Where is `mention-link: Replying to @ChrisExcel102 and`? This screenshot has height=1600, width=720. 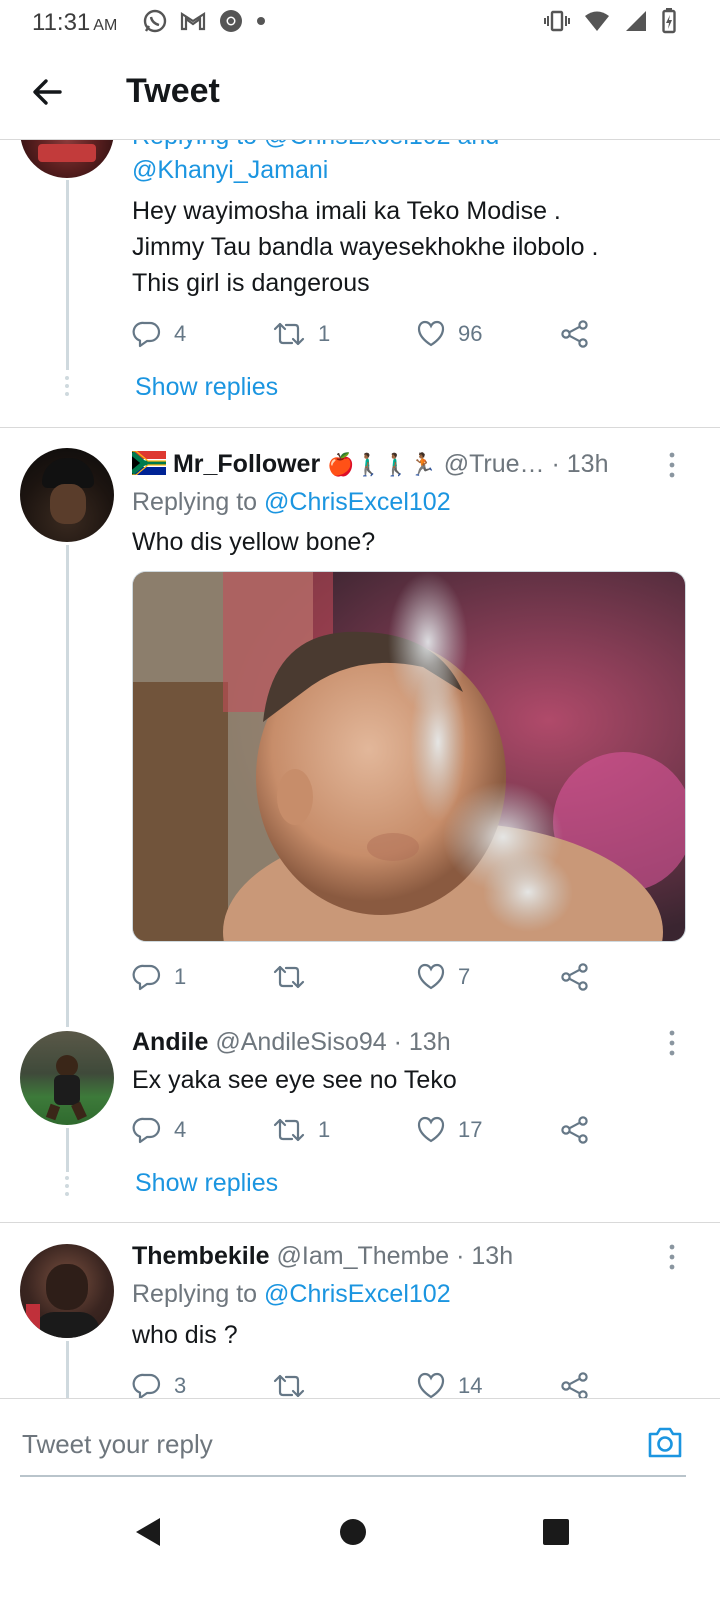
mention-link: Replying to @ChrisExcel102 and is located at coordinates (315, 145).